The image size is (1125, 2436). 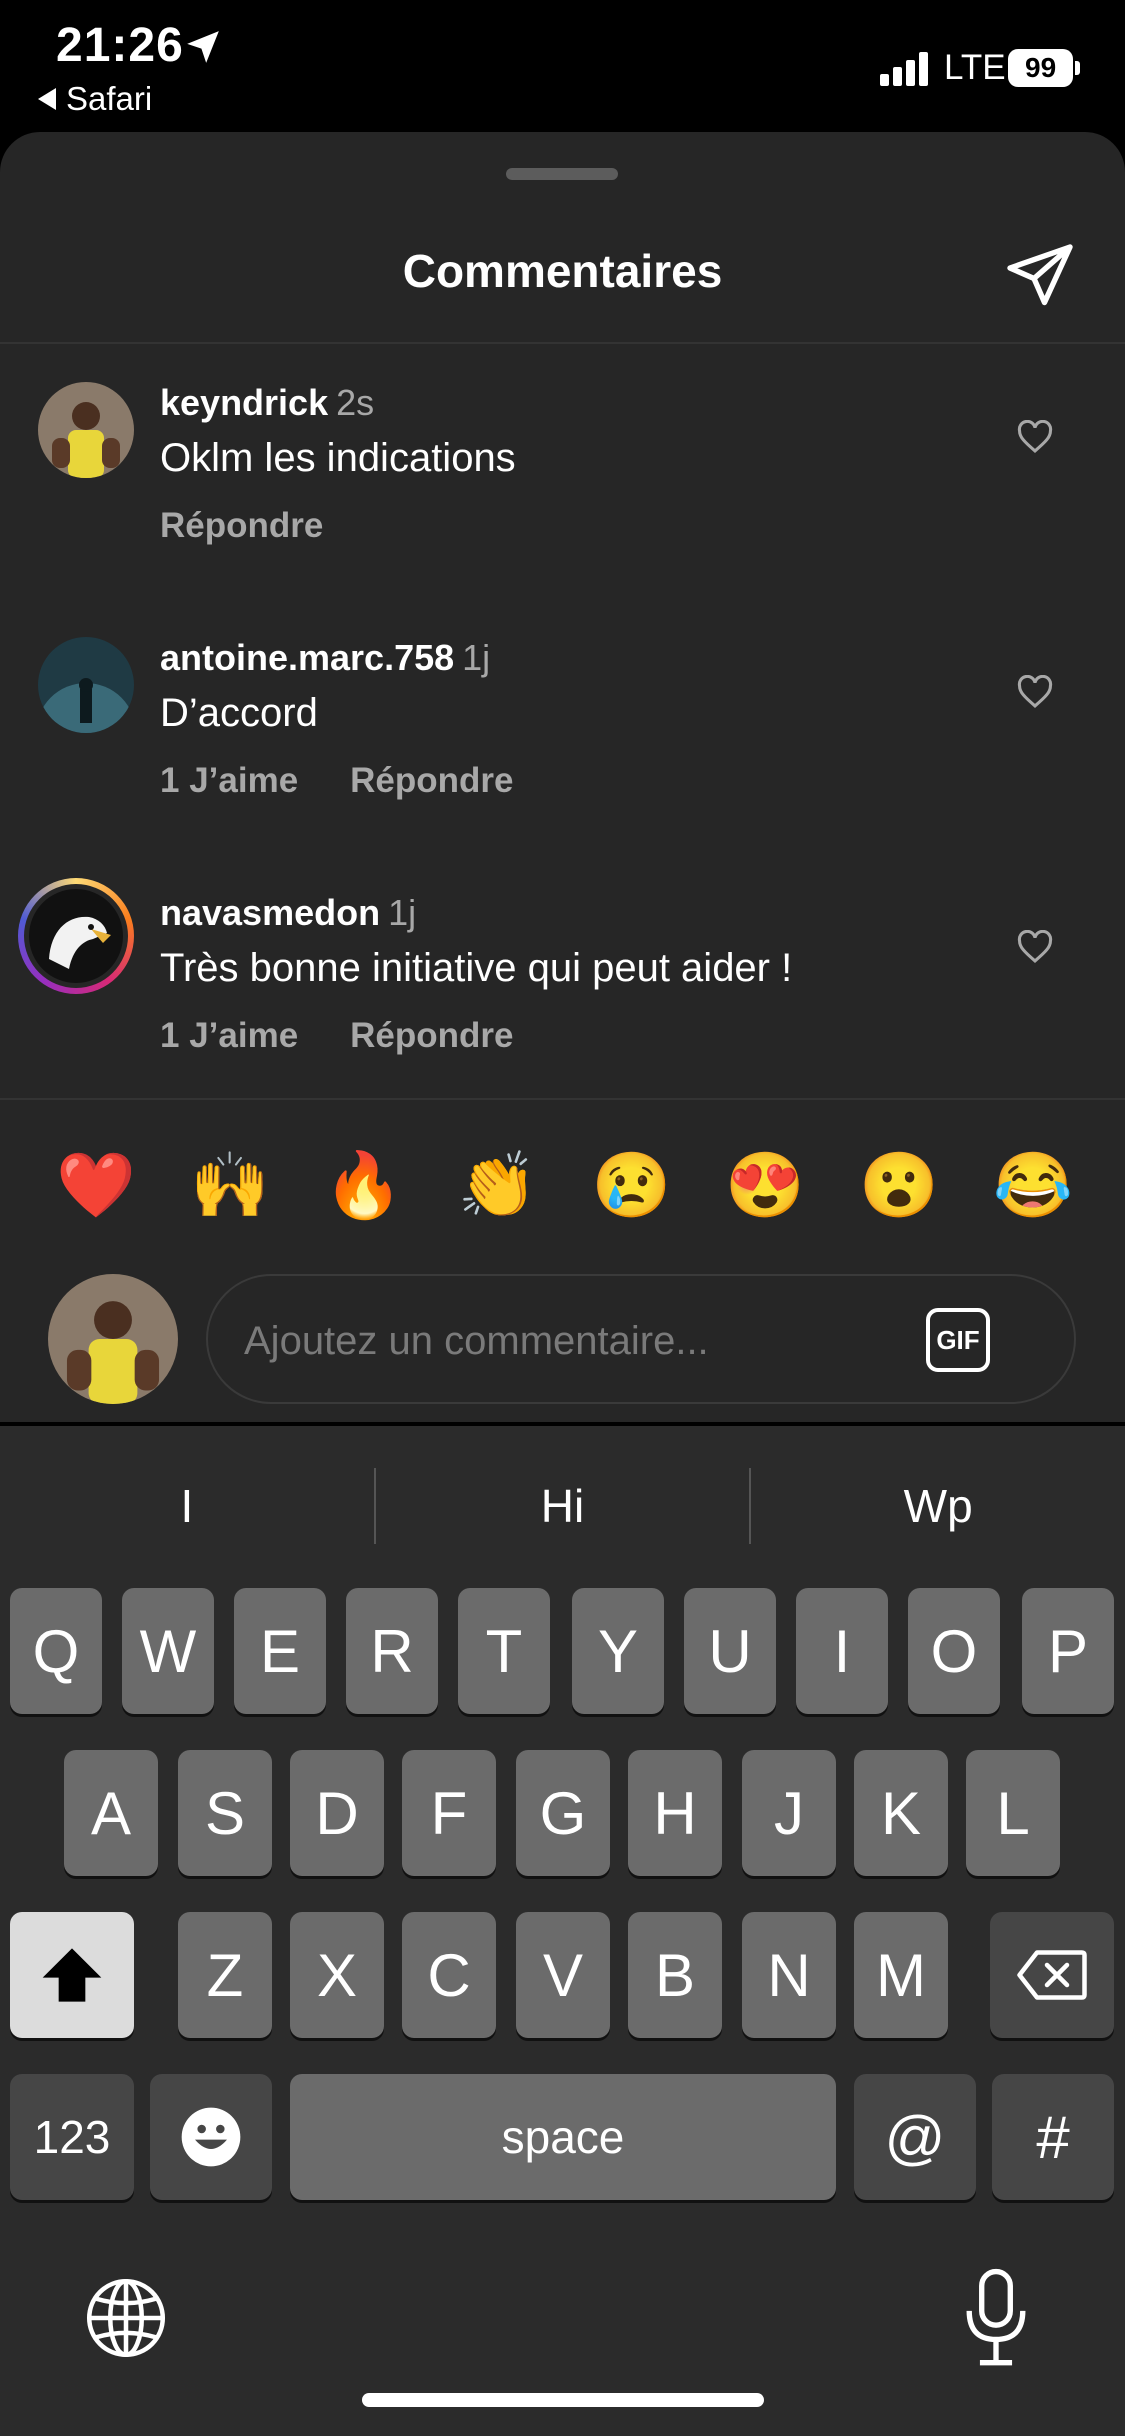 I want to click on key-d: D, so click(x=337, y=1813).